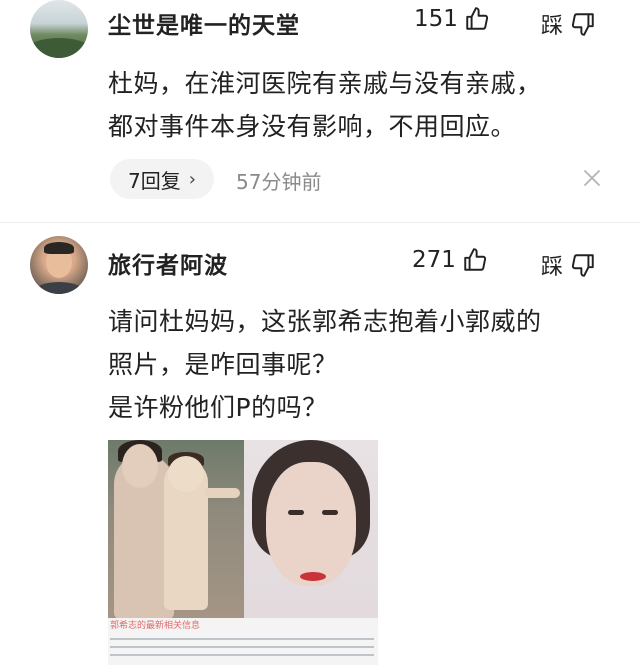 This screenshot has height=665, width=640. Describe the element at coordinates (154, 180) in the screenshot. I see `replies-label: 7回复` at that location.